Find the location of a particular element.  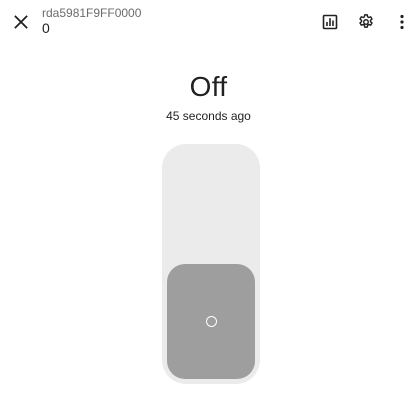

toggle-thumb is located at coordinates (211, 321).